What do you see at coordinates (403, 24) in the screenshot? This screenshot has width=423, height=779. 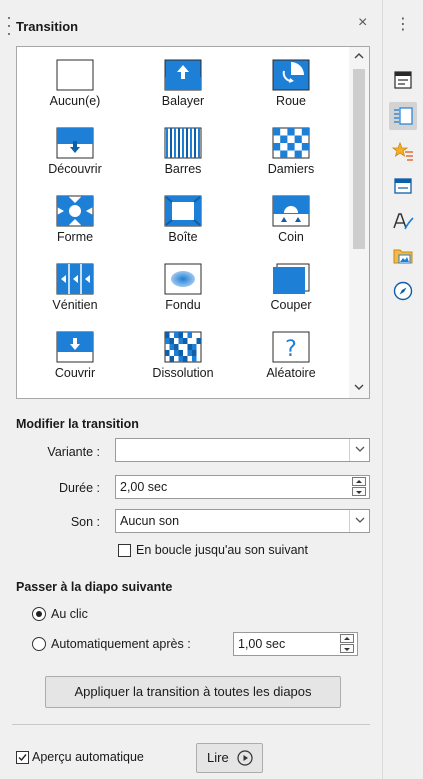 I see `more-options-icon: ⋮` at bounding box center [403, 24].